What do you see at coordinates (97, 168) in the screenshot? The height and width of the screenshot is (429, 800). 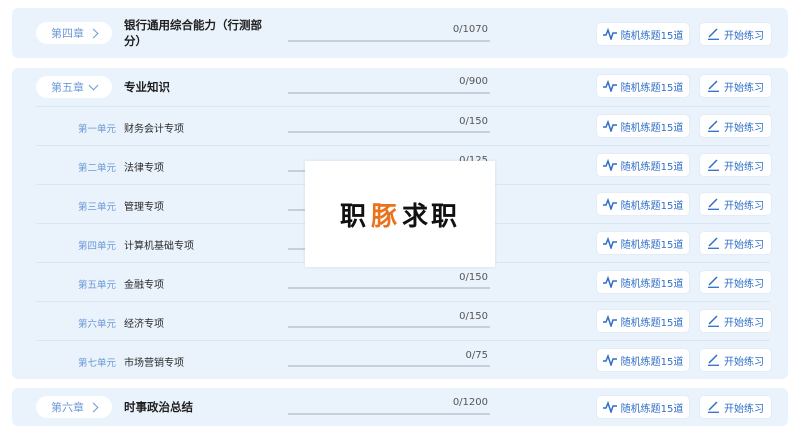 I see `unit-label: 第二单元` at bounding box center [97, 168].